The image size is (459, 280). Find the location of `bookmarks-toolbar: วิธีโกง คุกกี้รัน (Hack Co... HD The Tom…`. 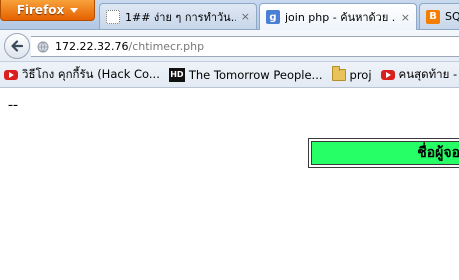

bookmarks-toolbar: วิธีโกง คุกกี้รัน (Hack Co... HD The Tom… is located at coordinates (229, 75).